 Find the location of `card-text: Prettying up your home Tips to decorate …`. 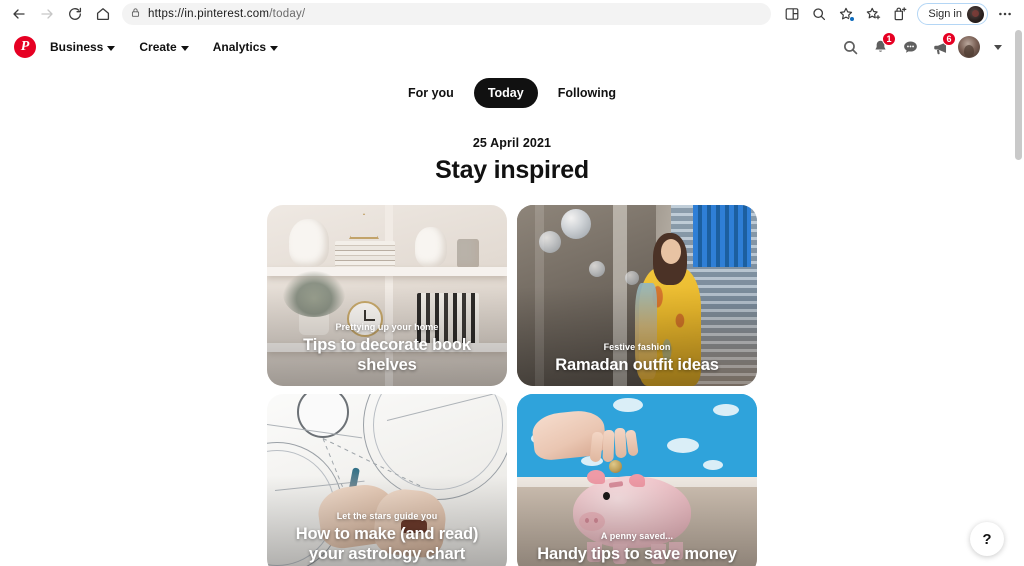

card-text: Prettying up your home Tips to decorate … is located at coordinates (387, 349).